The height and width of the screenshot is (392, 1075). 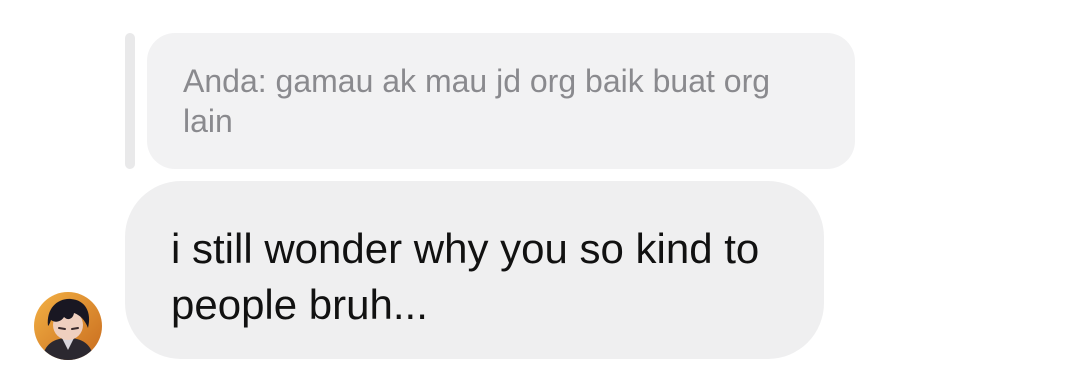 What do you see at coordinates (130, 101) in the screenshot?
I see `quoted-reply-bar` at bounding box center [130, 101].